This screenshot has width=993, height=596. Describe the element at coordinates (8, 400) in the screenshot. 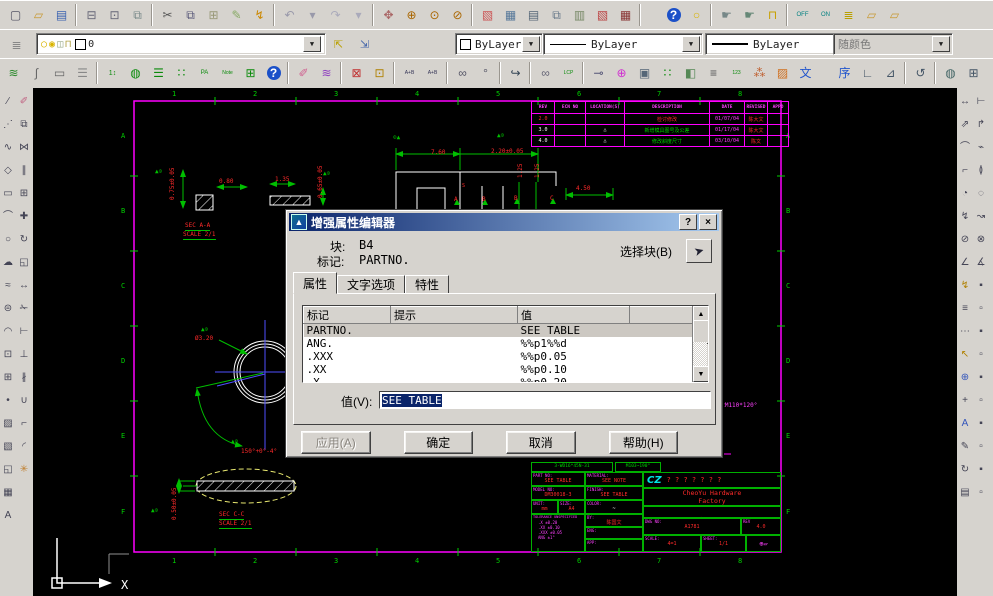

I see `point-button: •` at that location.